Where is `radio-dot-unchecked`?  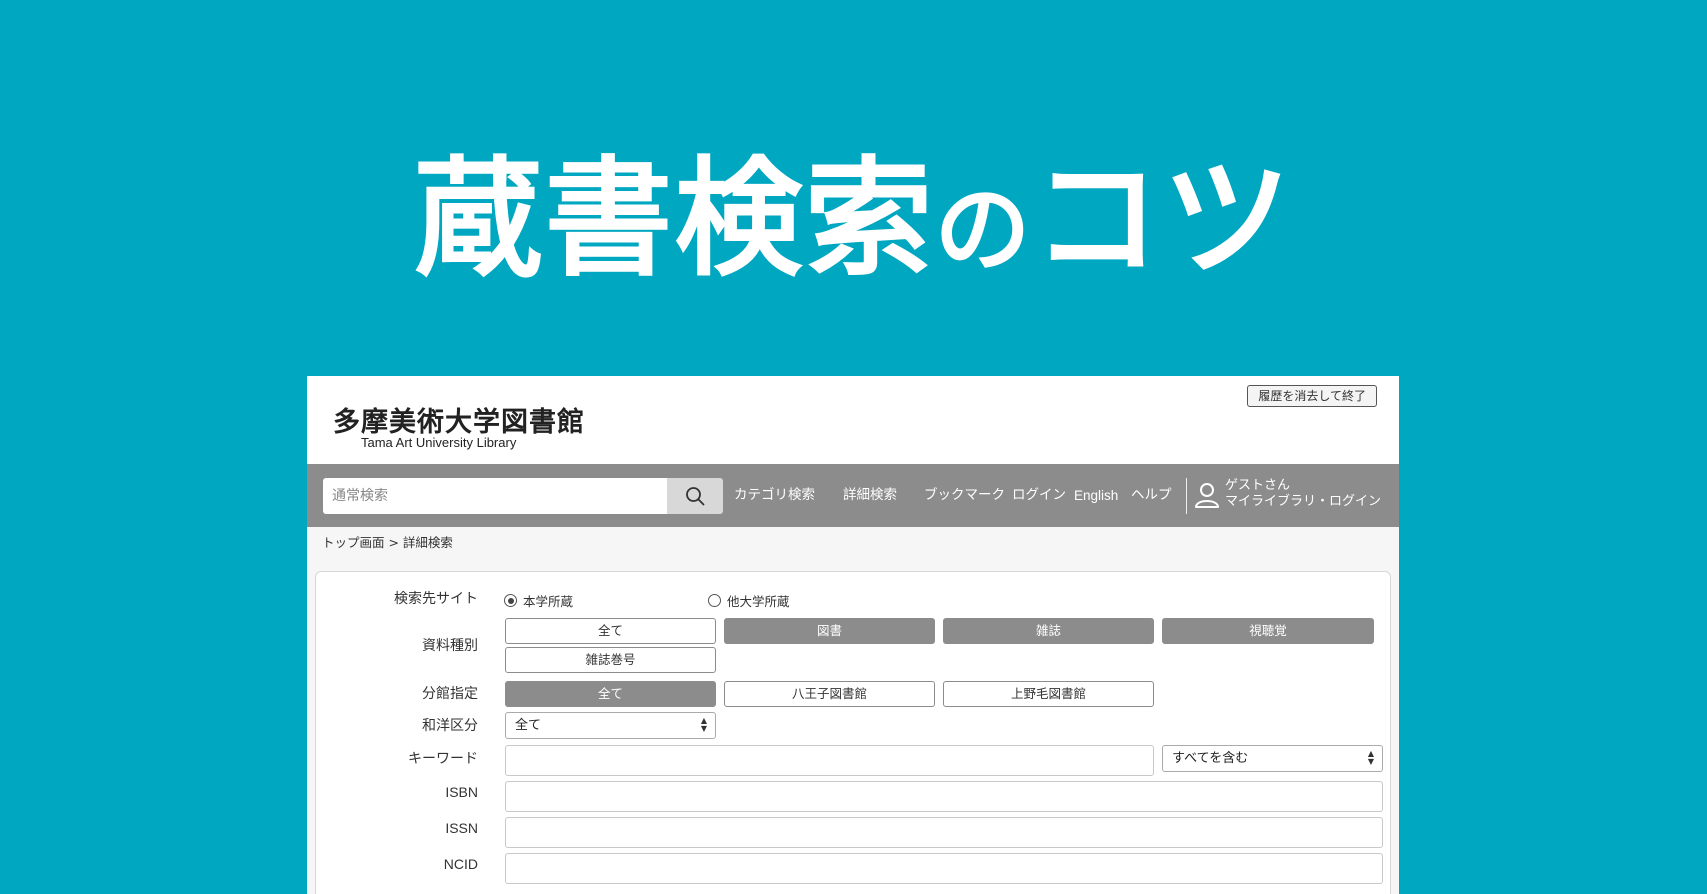 radio-dot-unchecked is located at coordinates (714, 600).